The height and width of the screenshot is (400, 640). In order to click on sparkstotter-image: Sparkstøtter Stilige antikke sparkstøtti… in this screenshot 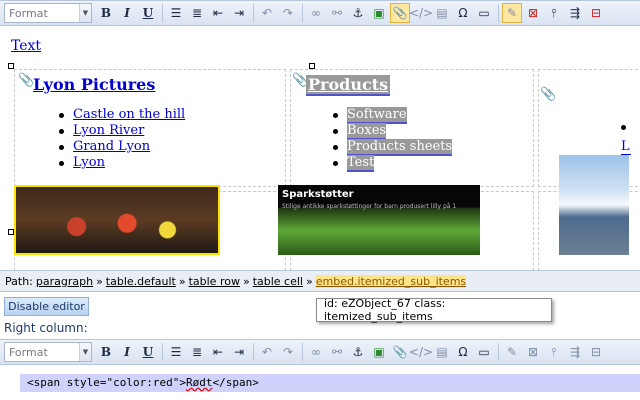, I will do `click(379, 220)`.